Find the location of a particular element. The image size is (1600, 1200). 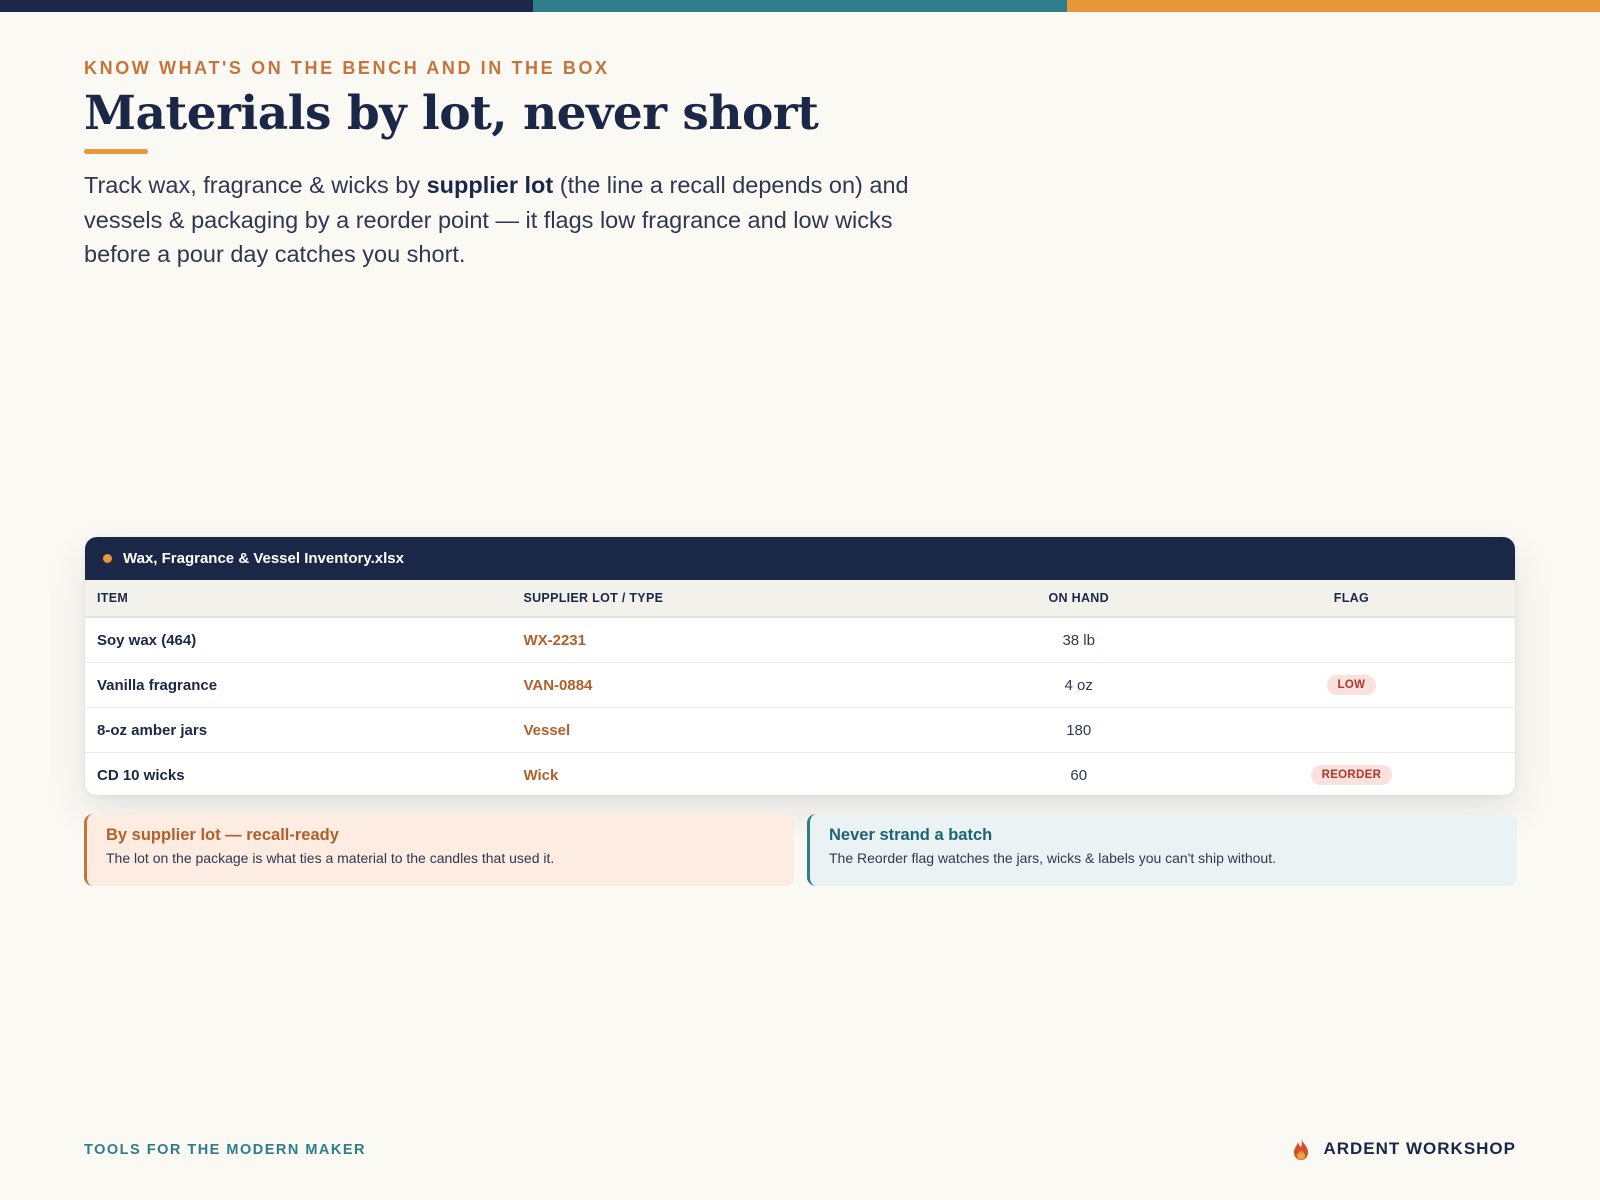

cell-lot: VAN-0884 is located at coordinates (558, 685).